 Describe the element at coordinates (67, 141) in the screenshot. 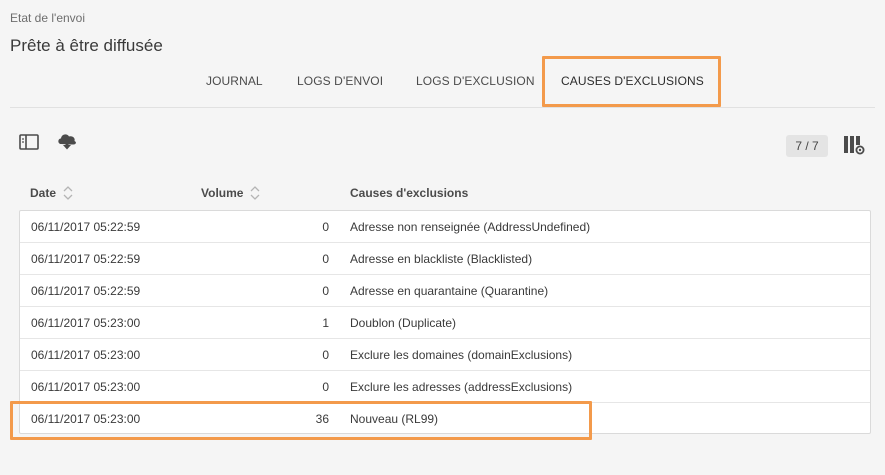

I see `cloud-download-icon` at that location.